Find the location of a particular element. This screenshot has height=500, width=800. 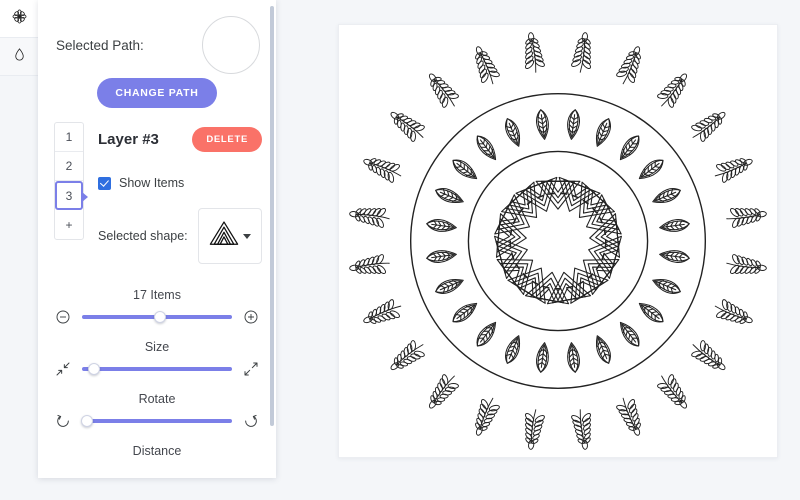

droplet-tool-button is located at coordinates (19, 57).